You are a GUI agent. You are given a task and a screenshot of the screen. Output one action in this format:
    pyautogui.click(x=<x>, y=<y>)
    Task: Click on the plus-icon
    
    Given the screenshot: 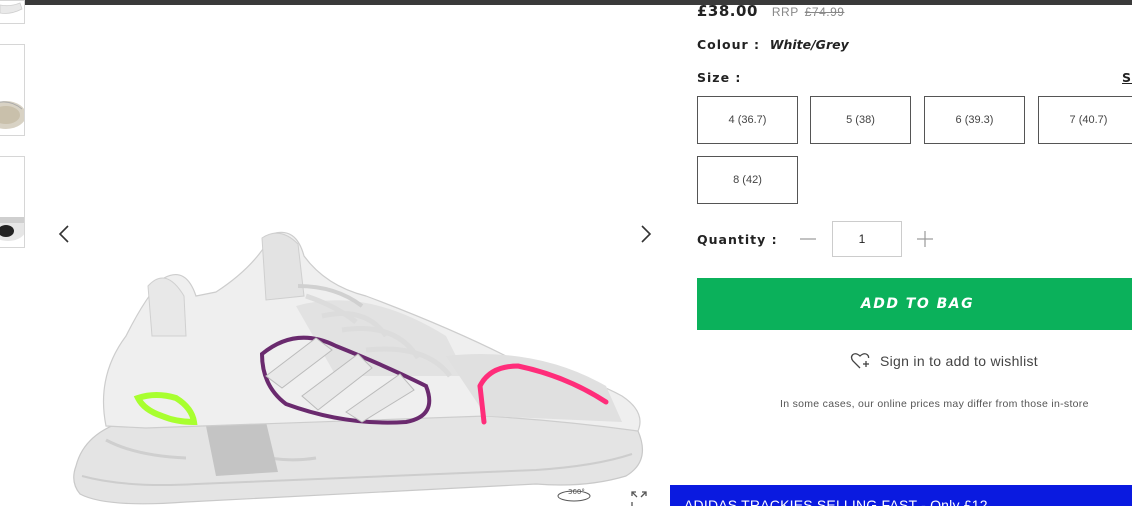 What is the action you would take?
    pyautogui.click(x=925, y=239)
    